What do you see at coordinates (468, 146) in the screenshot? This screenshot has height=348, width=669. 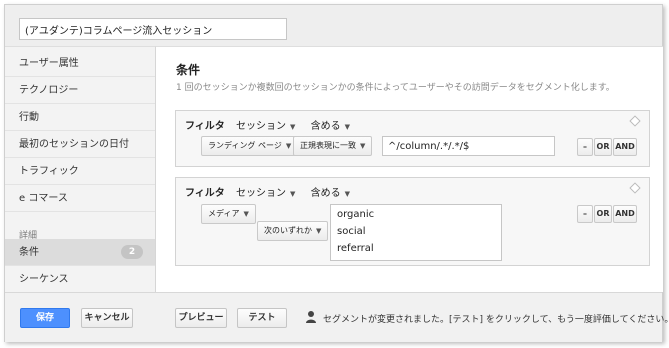 I see `value-input` at bounding box center [468, 146].